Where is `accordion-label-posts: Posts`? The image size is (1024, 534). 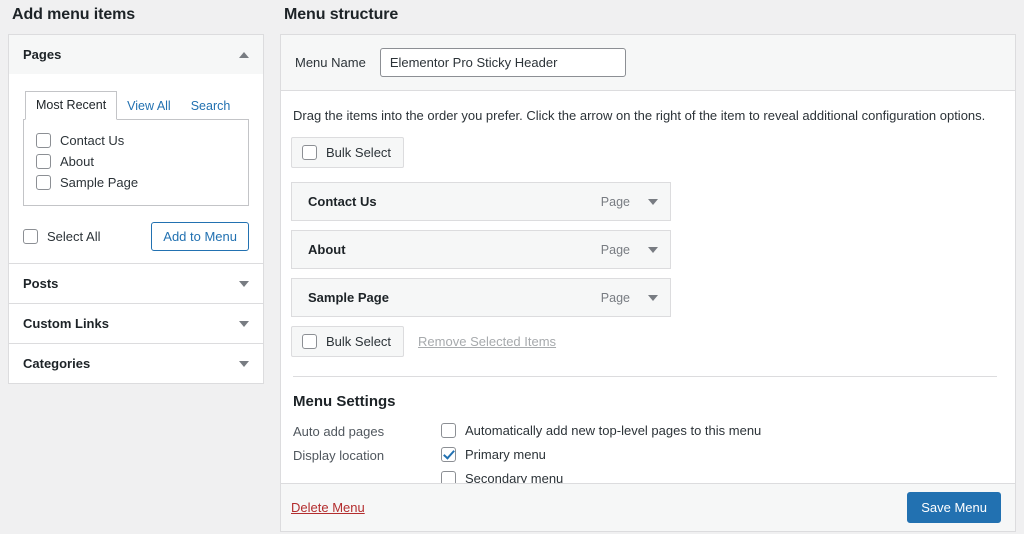
accordion-label-posts: Posts is located at coordinates (41, 283).